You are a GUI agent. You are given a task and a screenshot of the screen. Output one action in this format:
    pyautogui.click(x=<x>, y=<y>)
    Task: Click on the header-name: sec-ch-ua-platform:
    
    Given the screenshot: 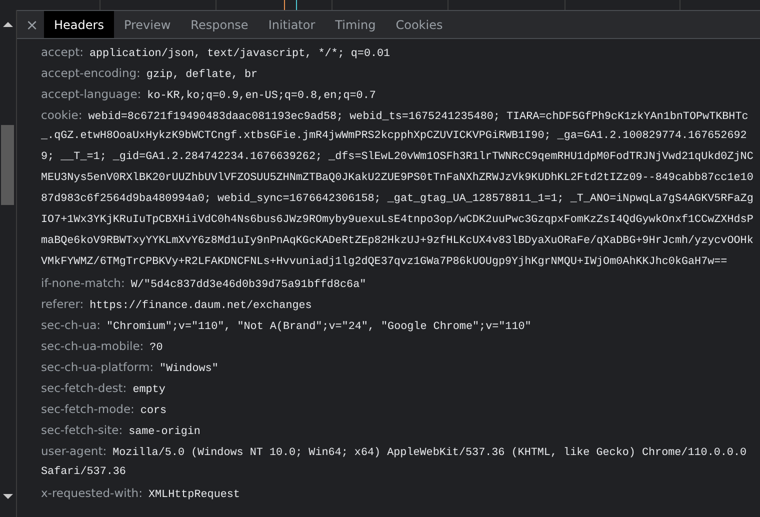 What is the action you would take?
    pyautogui.click(x=97, y=367)
    